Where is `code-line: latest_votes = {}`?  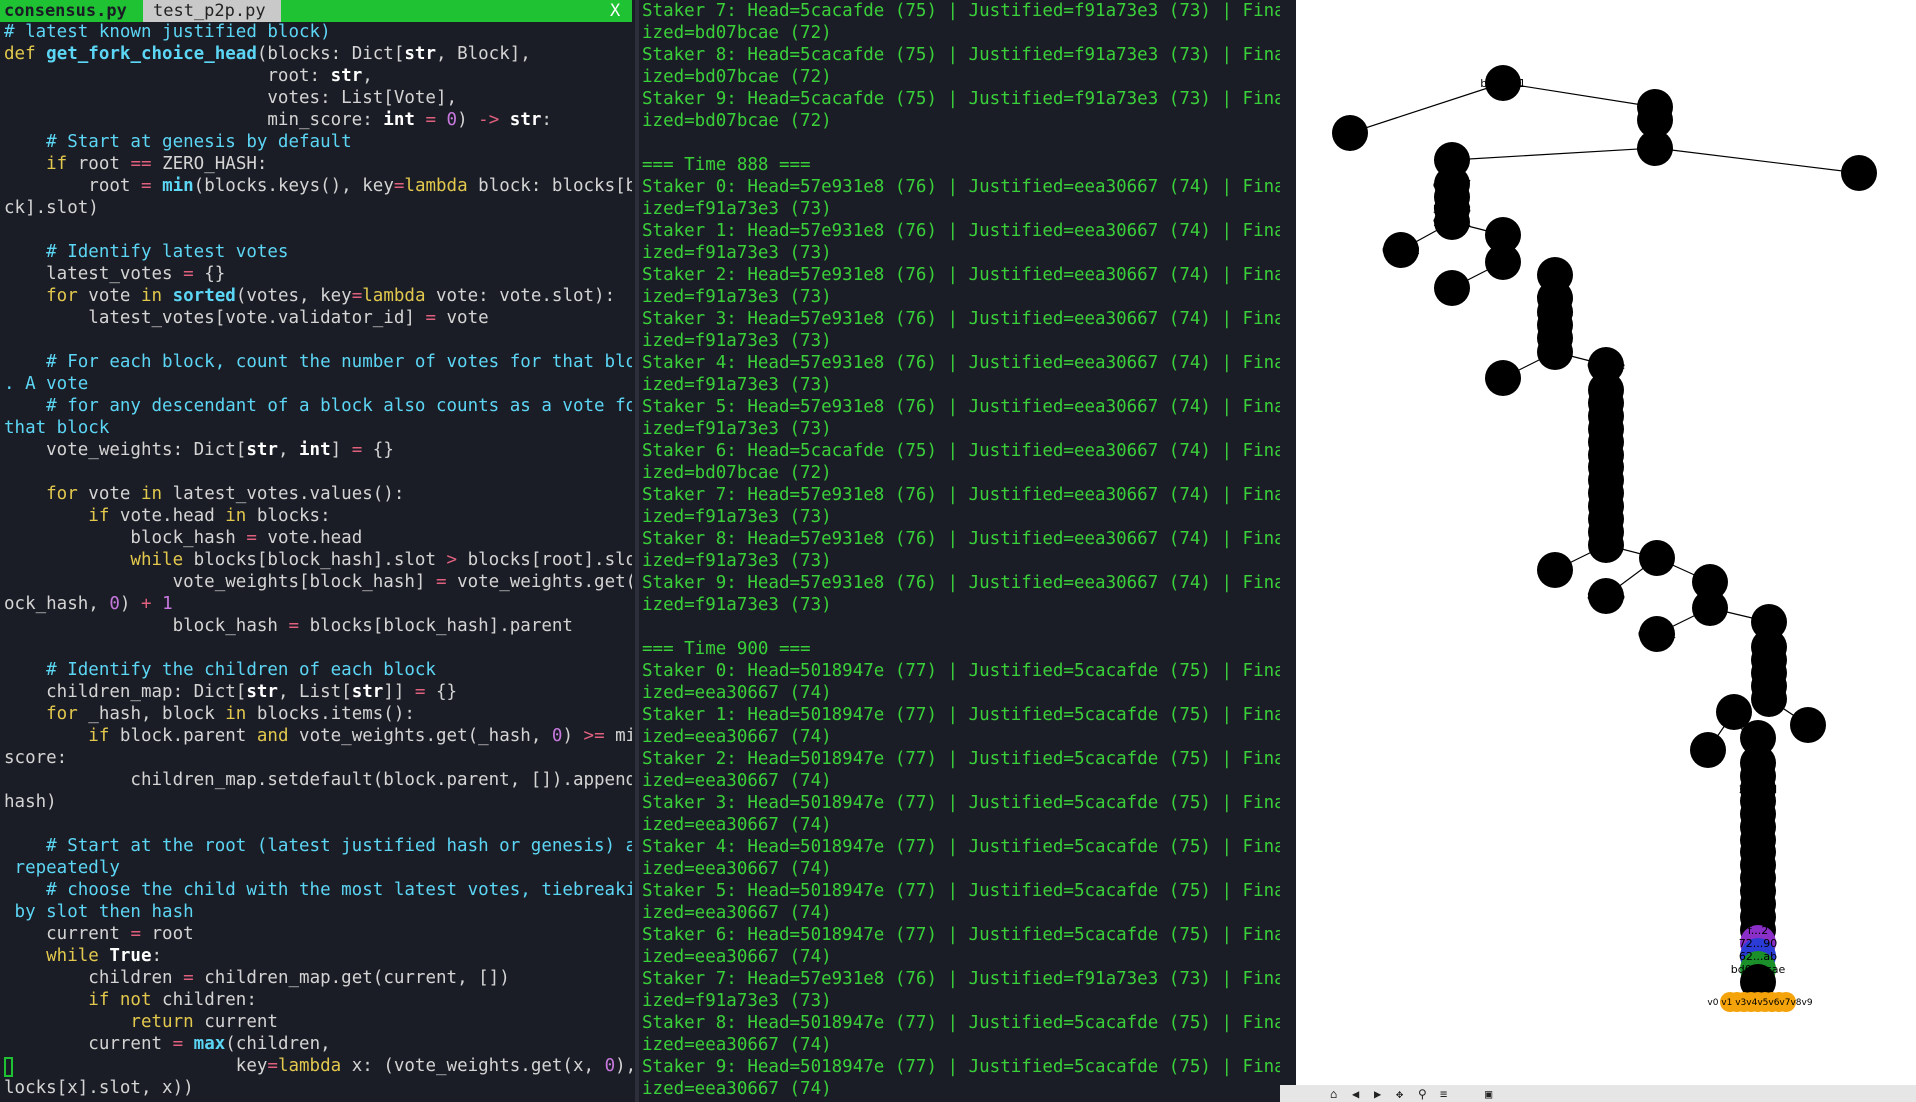
code-line: latest_votes = {} is located at coordinates (318, 274).